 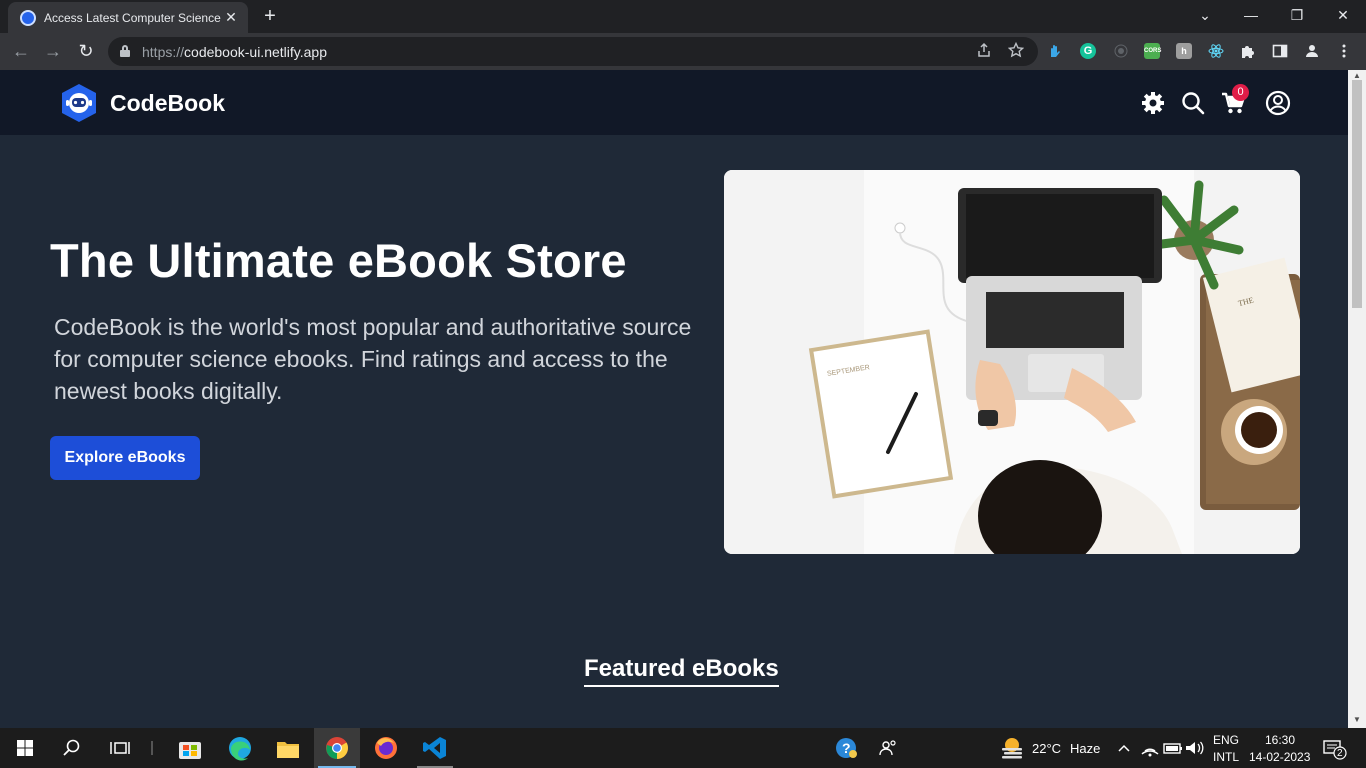 I want to click on weather-description: Haze, so click(x=1085, y=748).